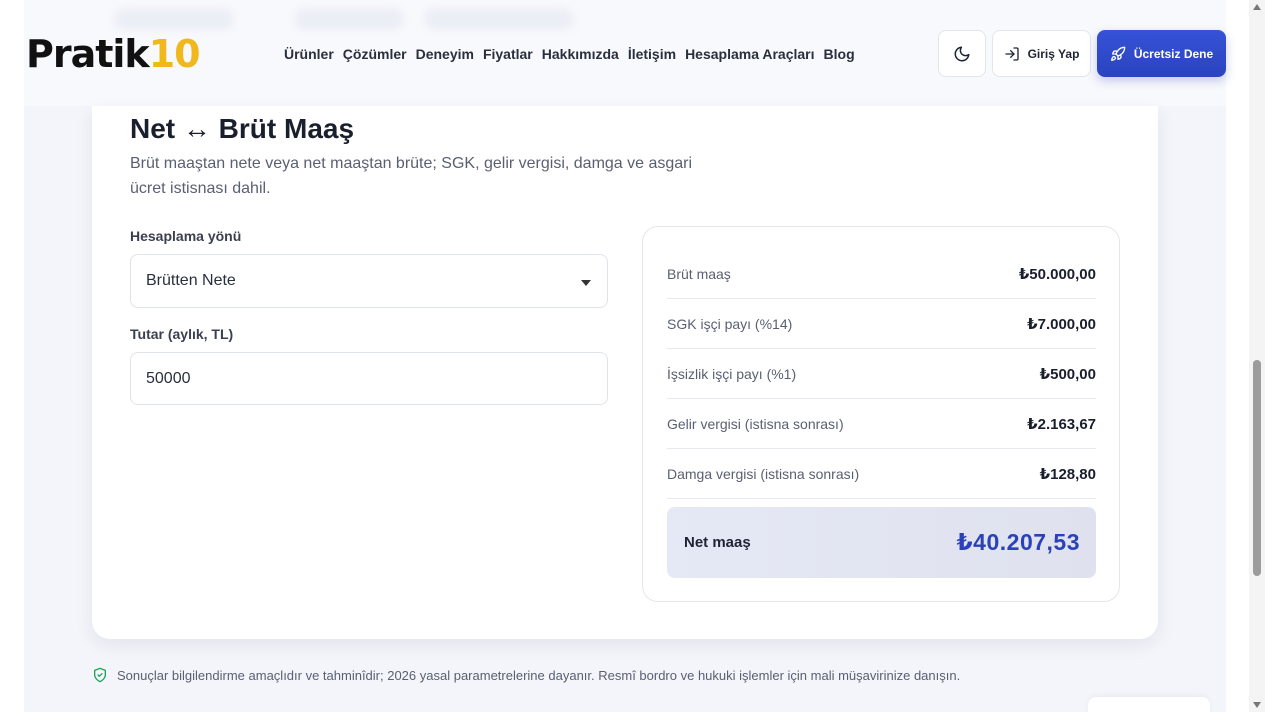 This screenshot has height=712, width=1265. Describe the element at coordinates (508, 54) in the screenshot. I see `nav-item-pricing: Fiyatlar` at that location.